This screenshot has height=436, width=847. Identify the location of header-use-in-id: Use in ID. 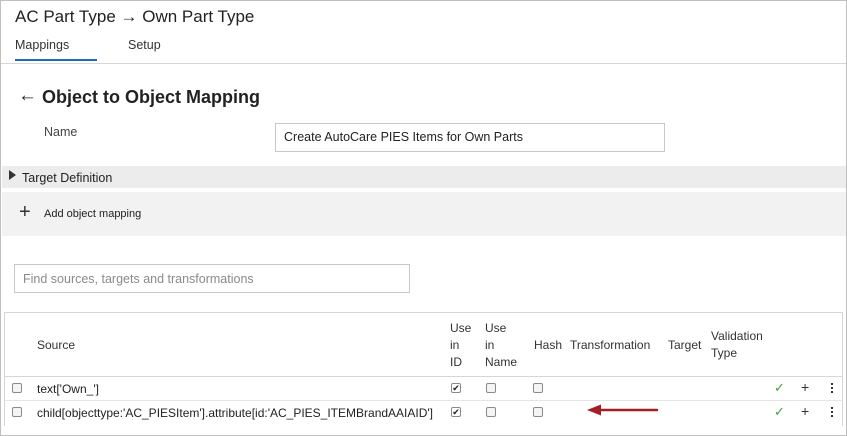
(460, 345).